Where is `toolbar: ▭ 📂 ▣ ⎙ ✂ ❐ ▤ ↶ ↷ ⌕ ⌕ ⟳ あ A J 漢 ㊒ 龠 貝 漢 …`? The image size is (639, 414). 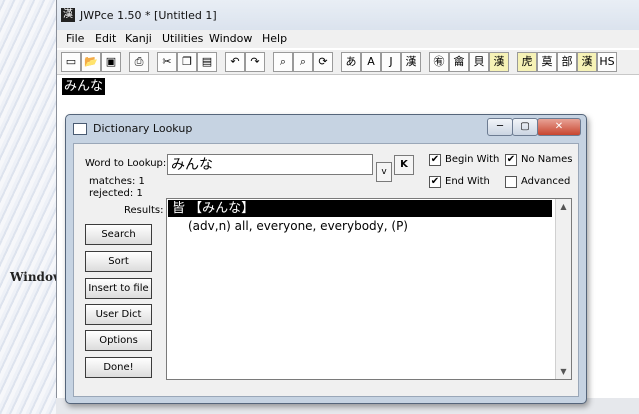
toolbar: ▭ 📂 ▣ ⎙ ✂ ❐ ▤ ↶ ↷ ⌕ ⌕ ⟳ あ A J 漢 ㊒ 龠 貝 漢 … is located at coordinates (348, 62).